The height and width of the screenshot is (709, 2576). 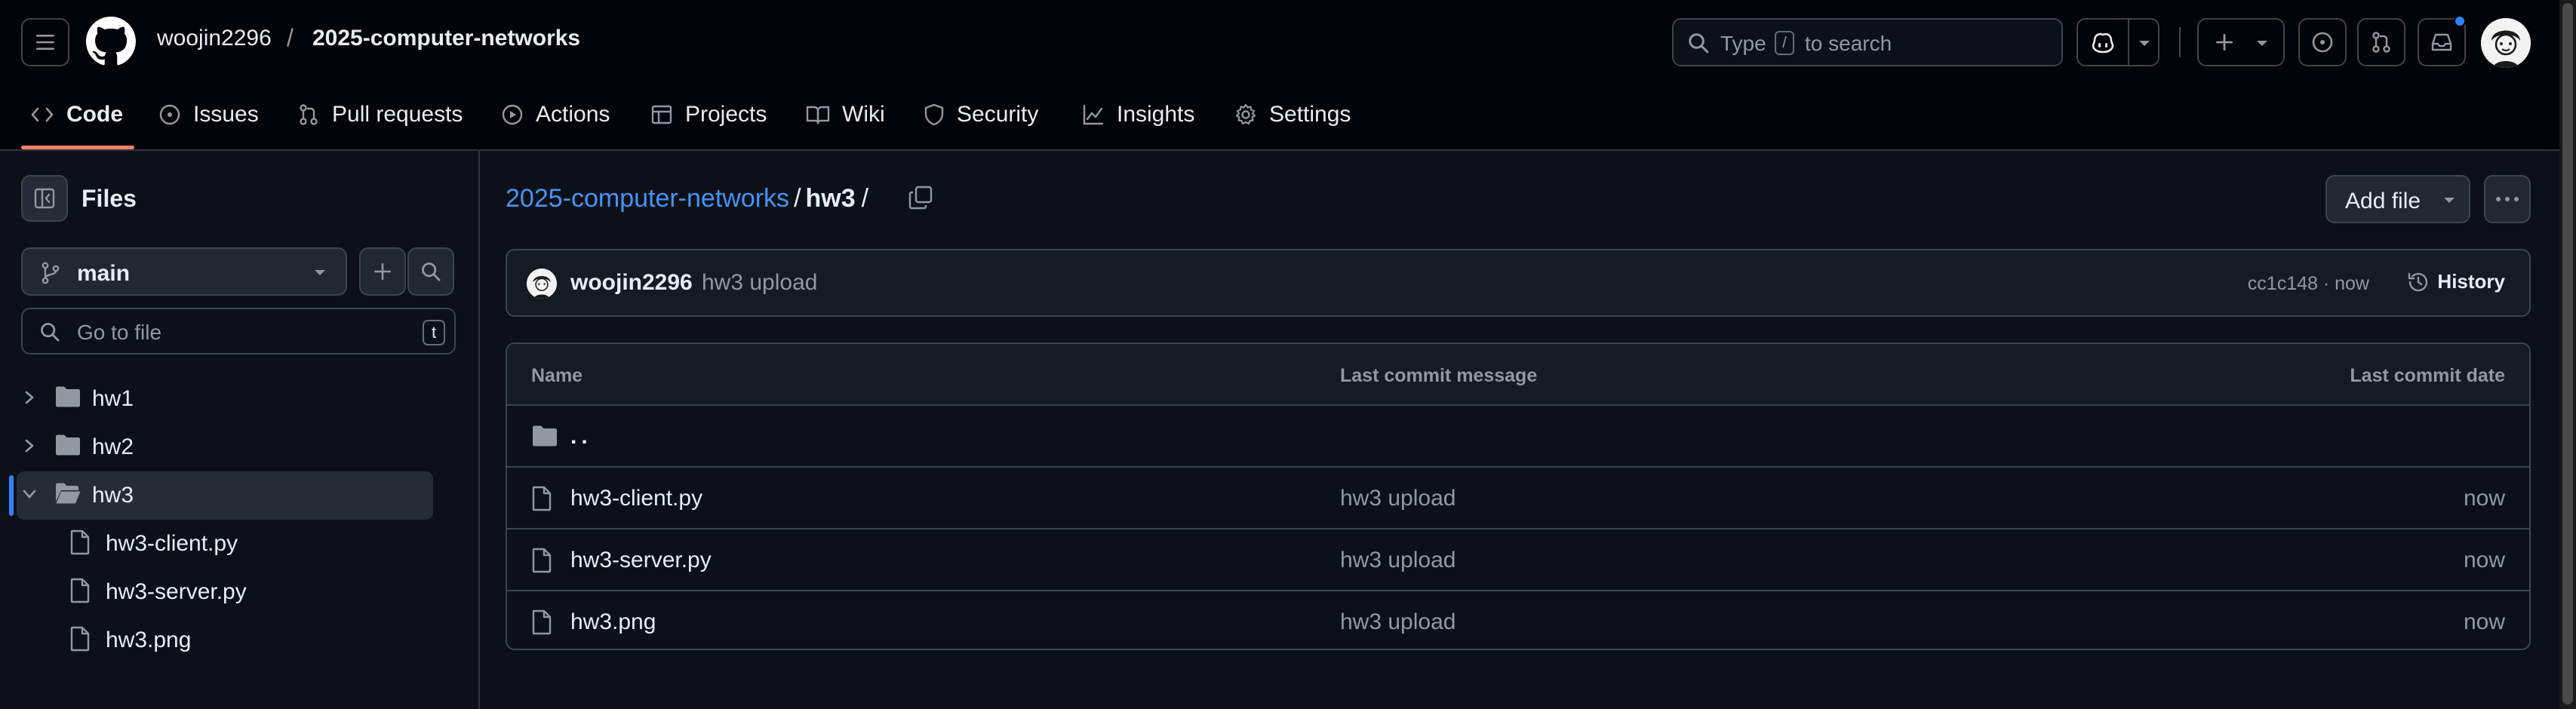 What do you see at coordinates (2507, 199) in the screenshot?
I see `more-options-button` at bounding box center [2507, 199].